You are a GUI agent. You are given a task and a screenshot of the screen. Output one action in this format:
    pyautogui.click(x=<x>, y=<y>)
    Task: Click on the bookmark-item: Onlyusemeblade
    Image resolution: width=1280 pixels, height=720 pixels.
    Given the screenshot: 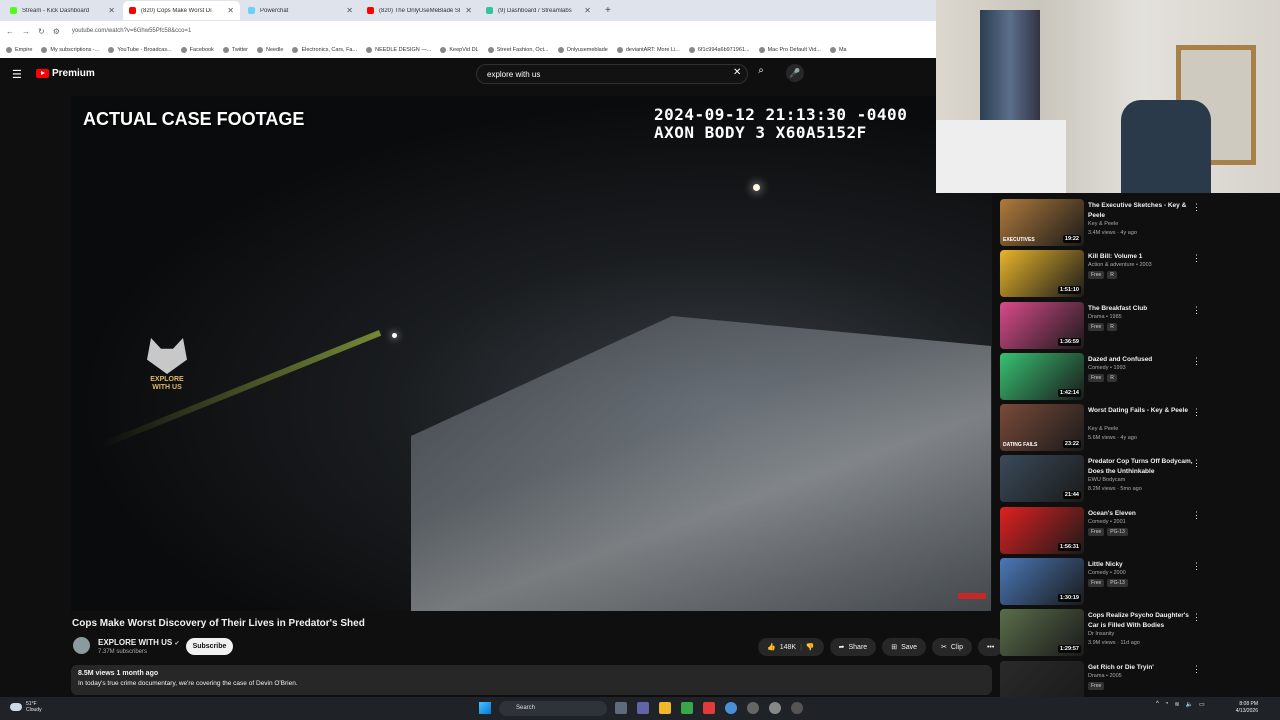 What is the action you would take?
    pyautogui.click(x=582, y=49)
    